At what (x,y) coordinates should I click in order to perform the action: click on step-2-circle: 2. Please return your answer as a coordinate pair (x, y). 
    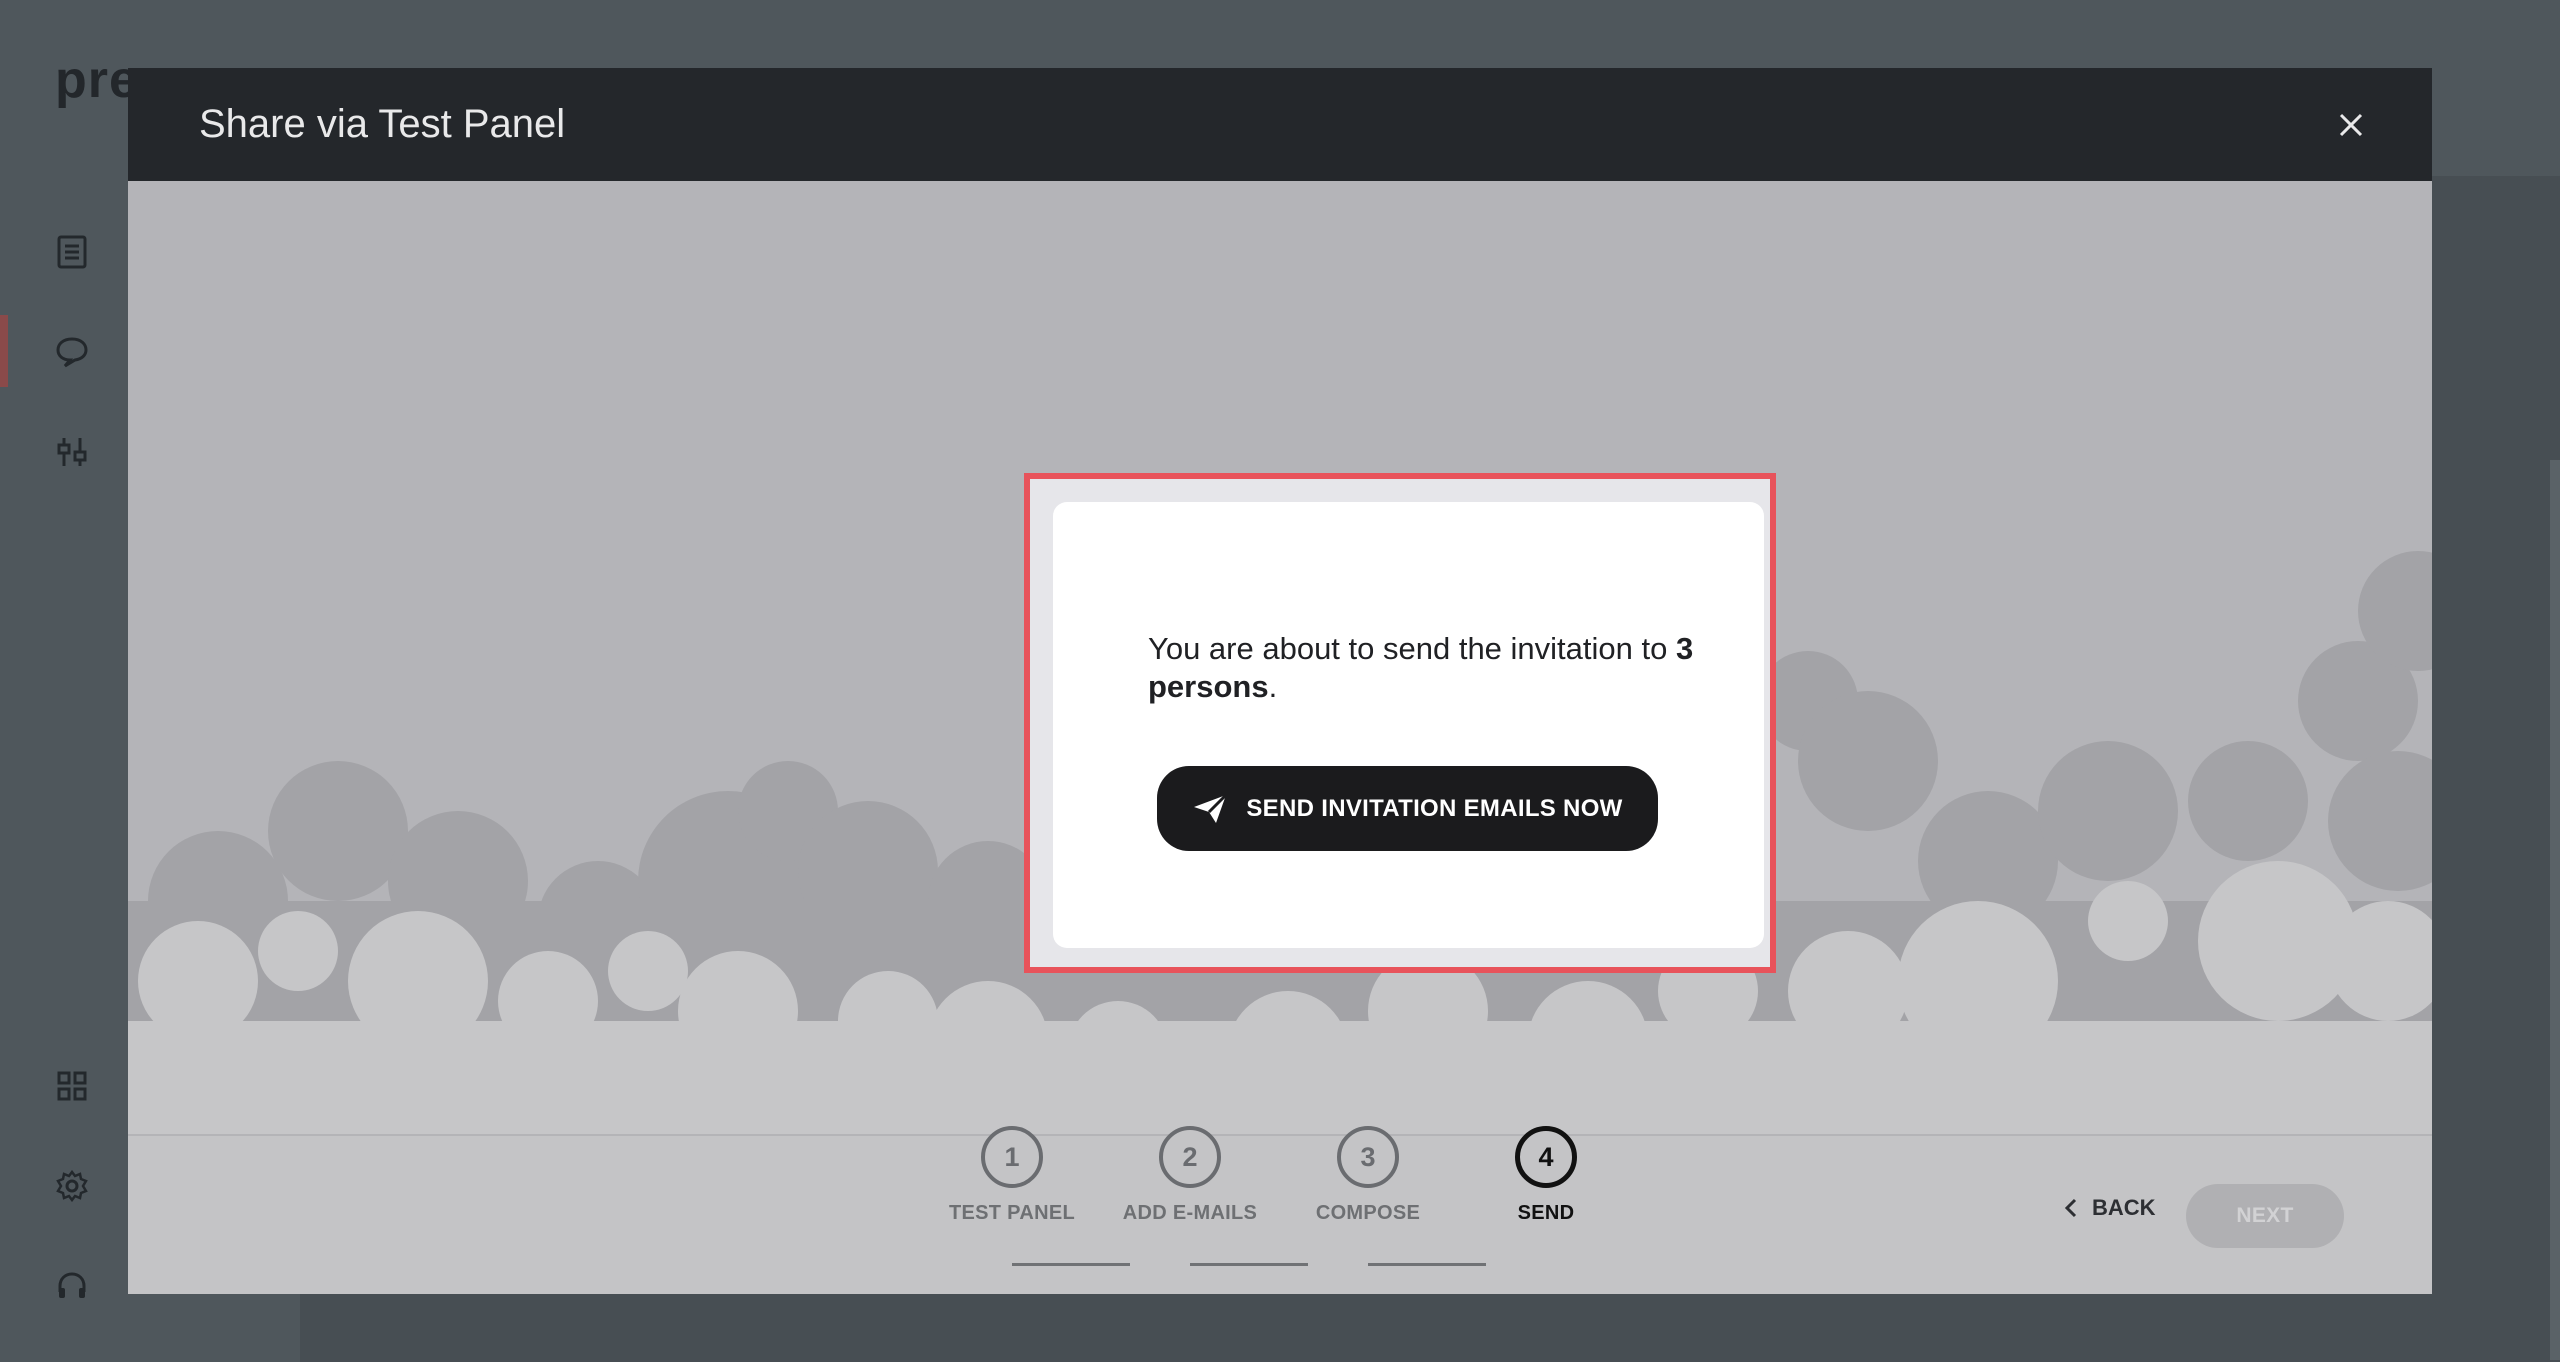
    Looking at the image, I should click on (1190, 1157).